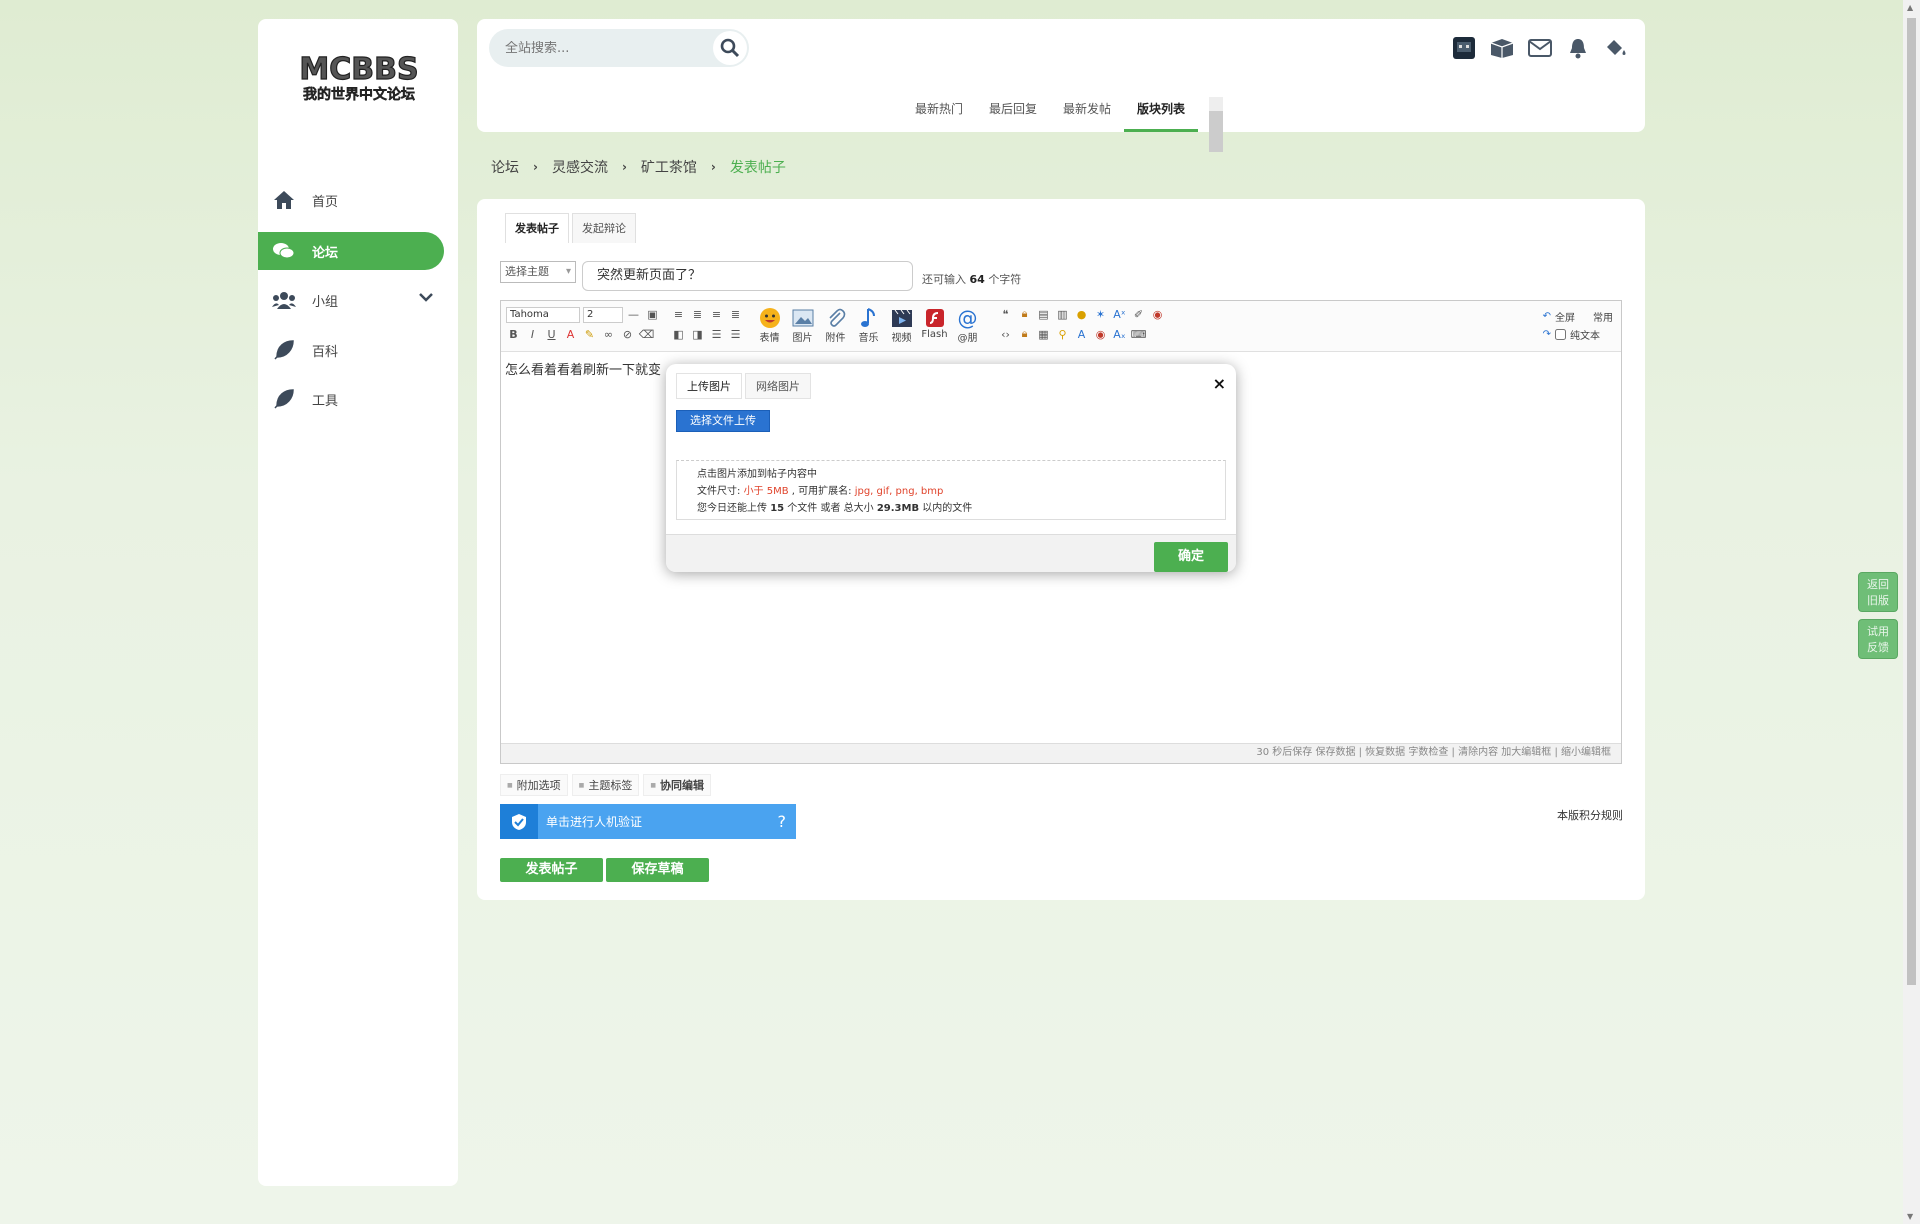  What do you see at coordinates (534, 785) in the screenshot?
I see `tab-extra-options: 附加选项` at bounding box center [534, 785].